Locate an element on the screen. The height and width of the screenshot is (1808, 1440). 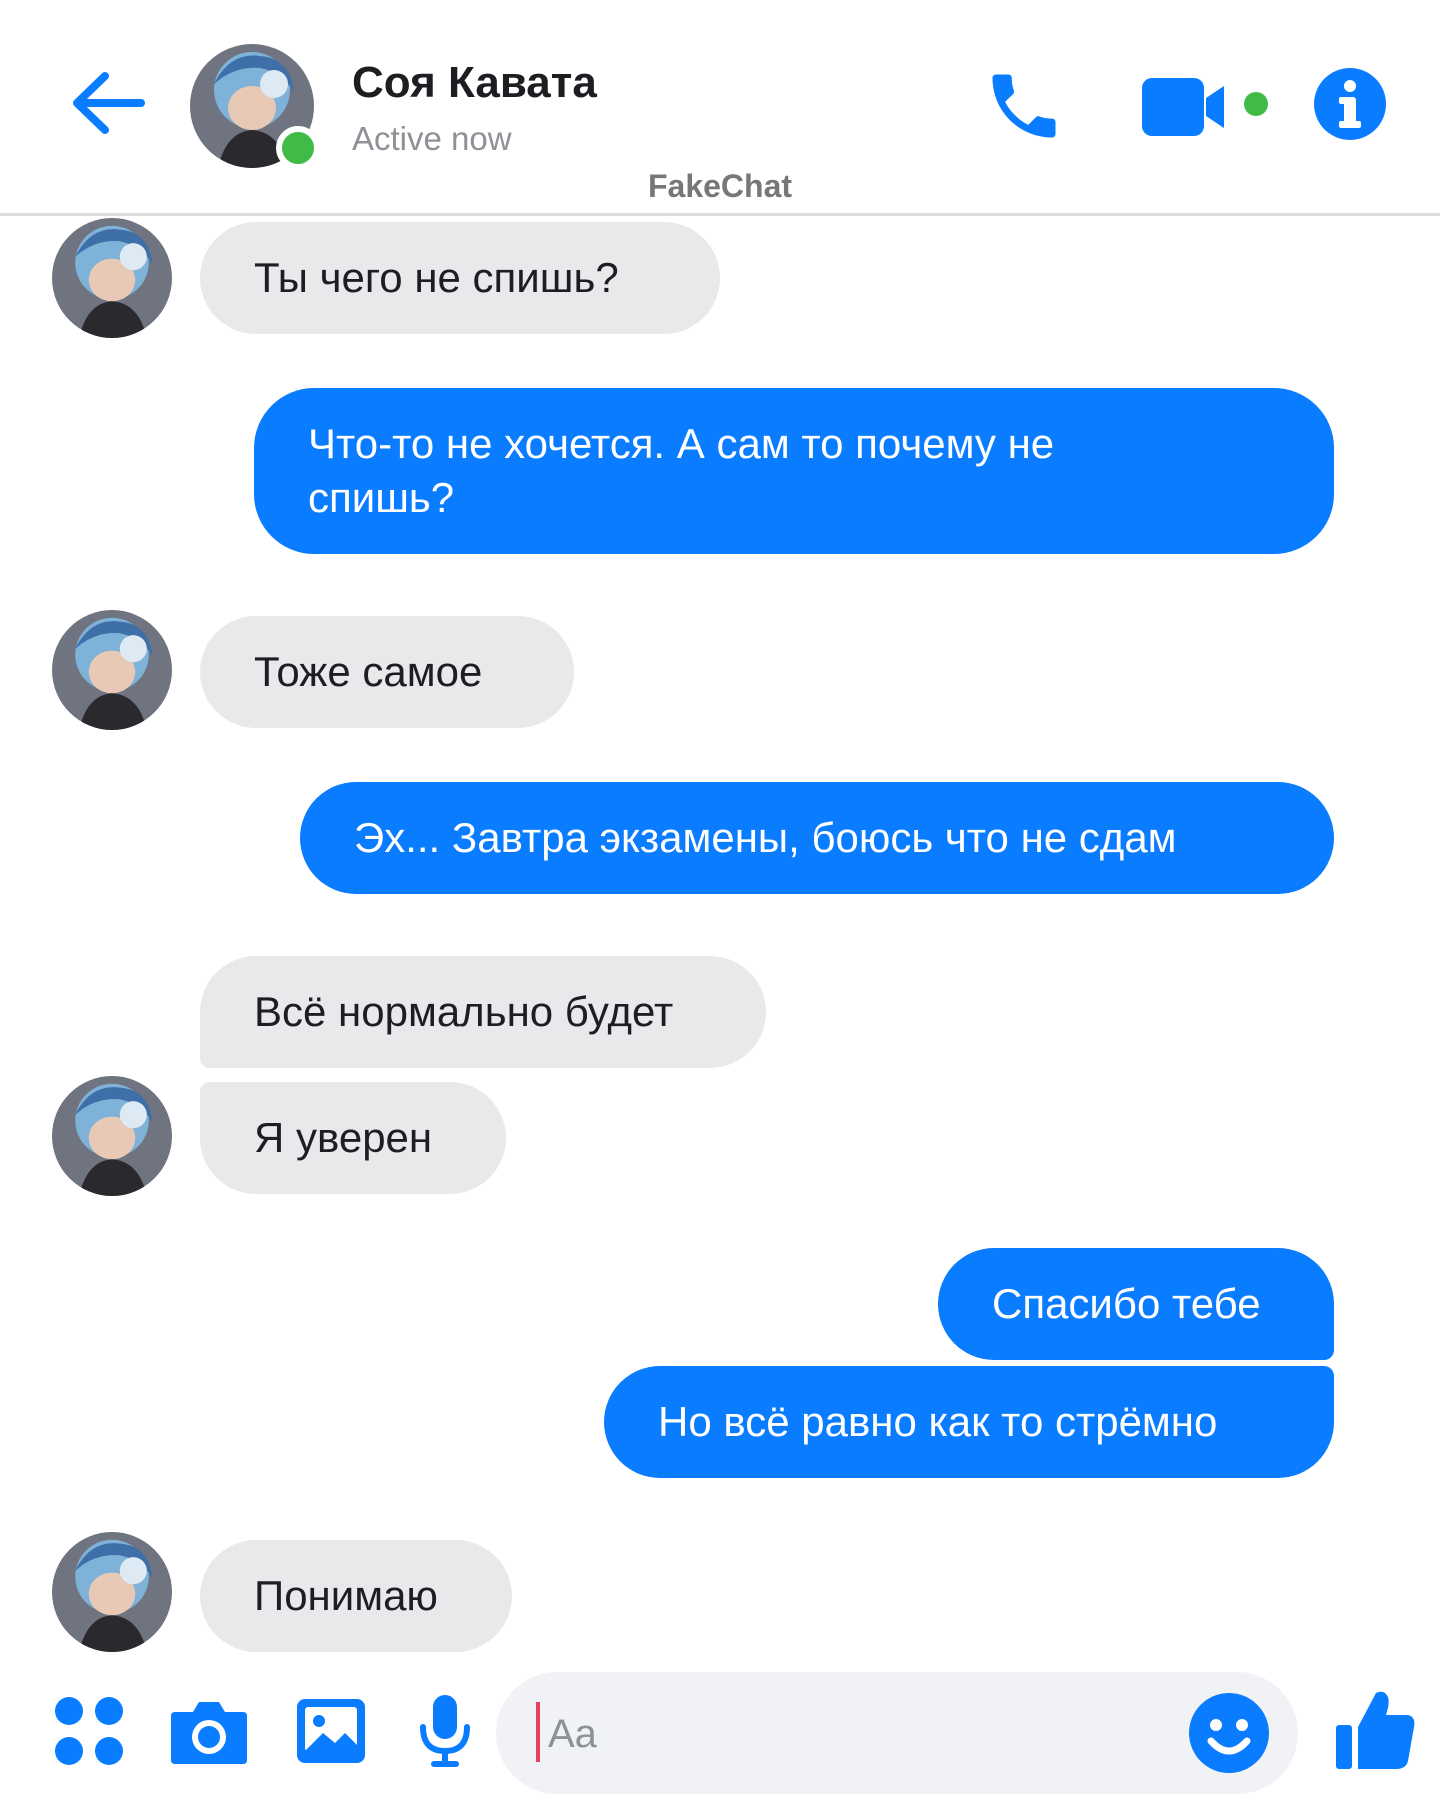
message-text: Тоже самое is located at coordinates (368, 671).